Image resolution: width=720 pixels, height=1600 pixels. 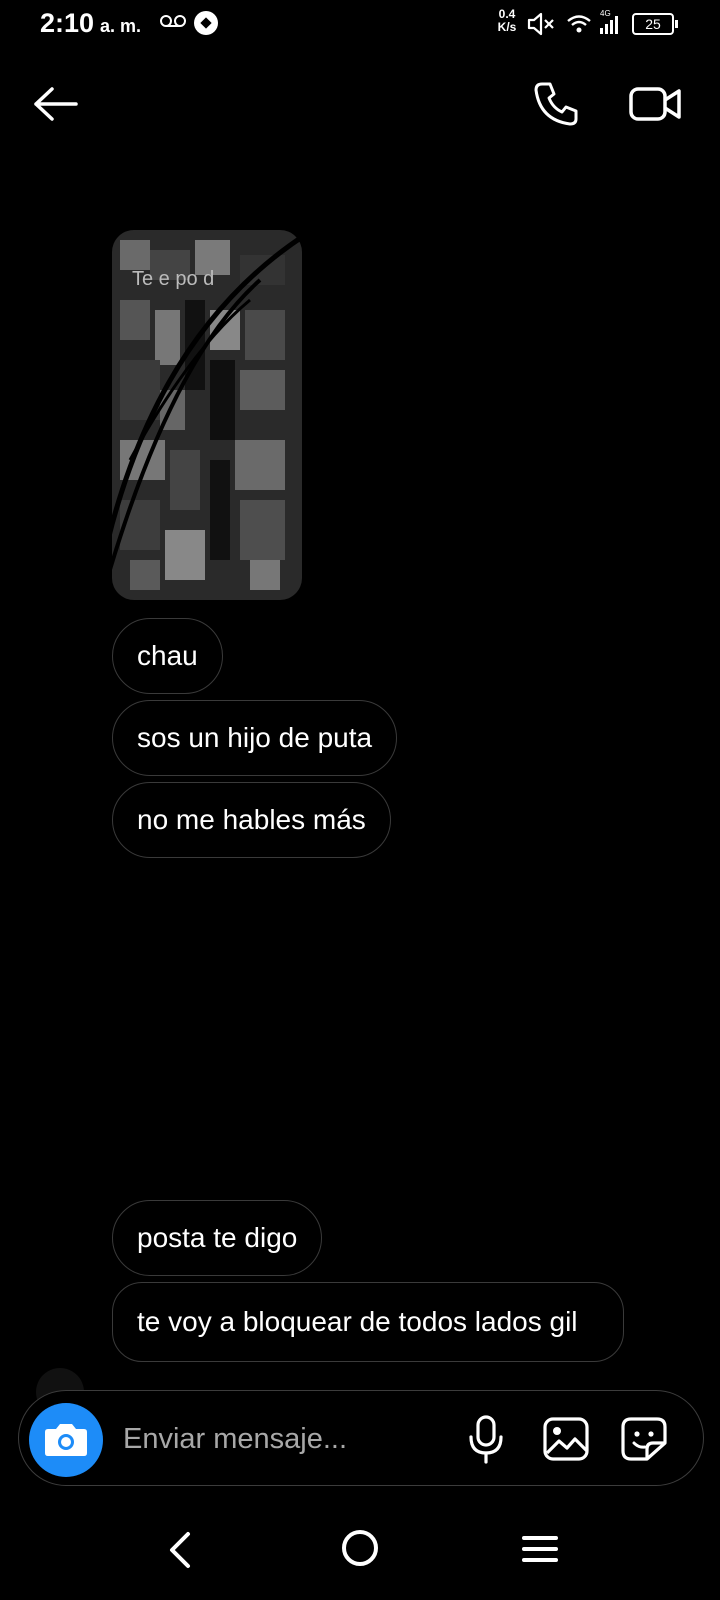 I want to click on network-speed-unit: K/s, so click(x=507, y=27).